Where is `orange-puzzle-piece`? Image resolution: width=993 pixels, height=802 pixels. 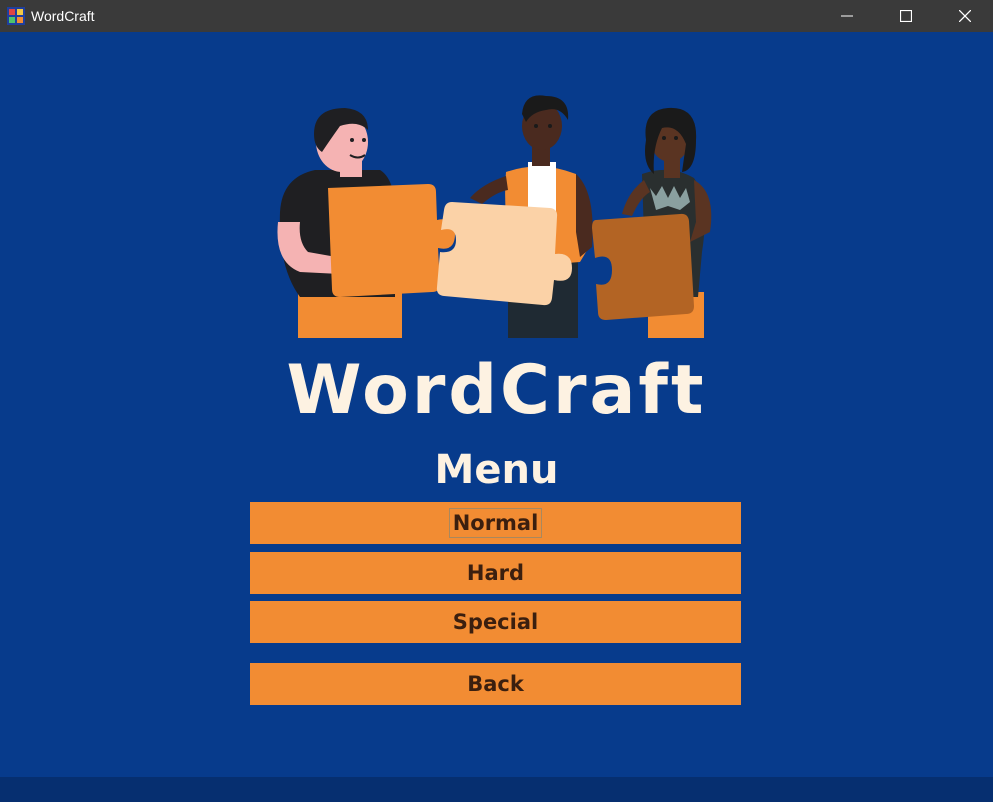 orange-puzzle-piece is located at coordinates (391, 240).